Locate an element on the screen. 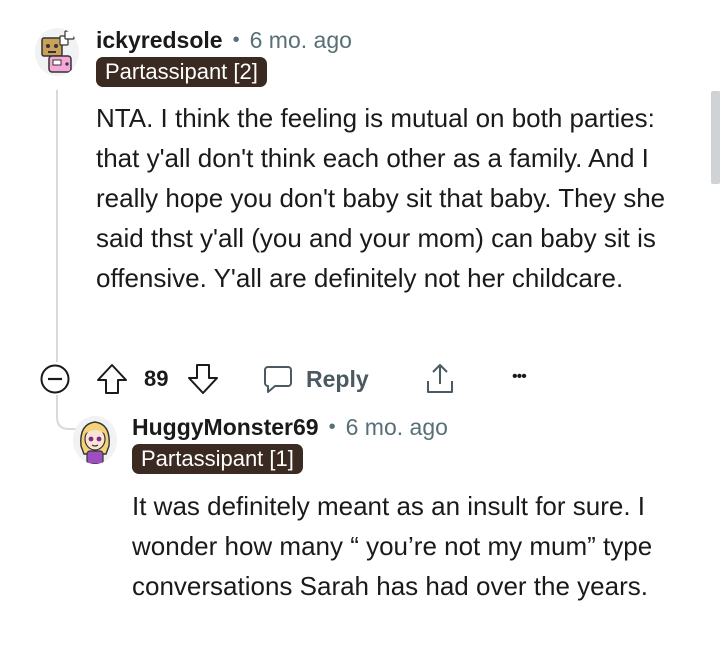 Image resolution: width=720 pixels, height=659 pixels. upvote-button is located at coordinates (112, 379).